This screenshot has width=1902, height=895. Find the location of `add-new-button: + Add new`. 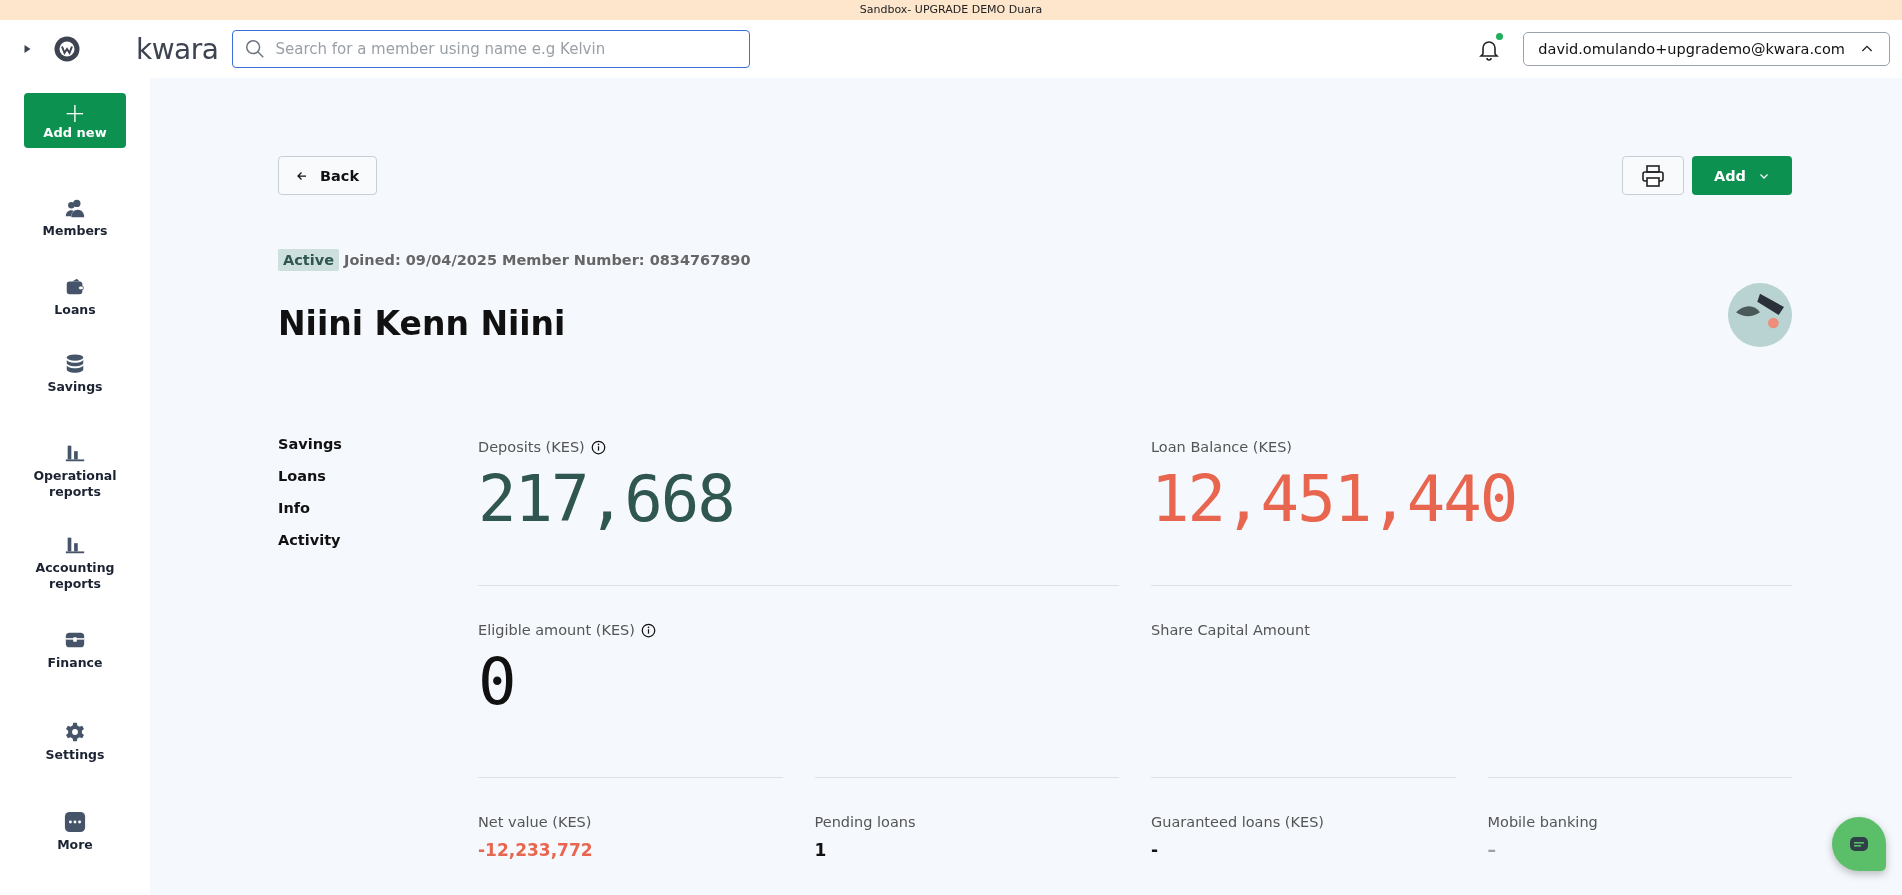

add-new-button: + Add new is located at coordinates (75, 120).